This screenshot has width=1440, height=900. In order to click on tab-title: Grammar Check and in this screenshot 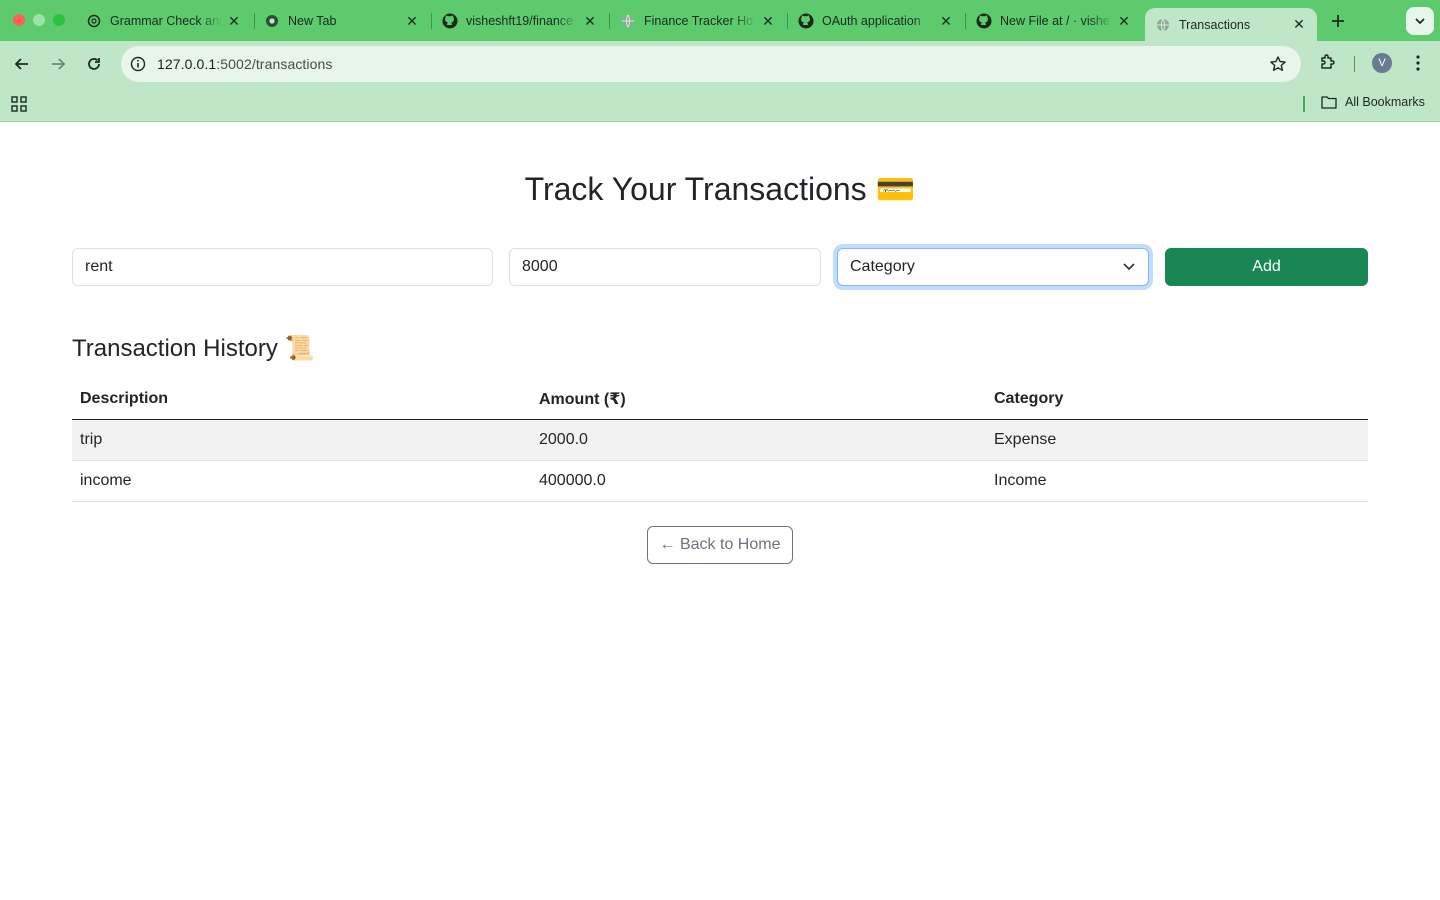, I will do `click(166, 21)`.